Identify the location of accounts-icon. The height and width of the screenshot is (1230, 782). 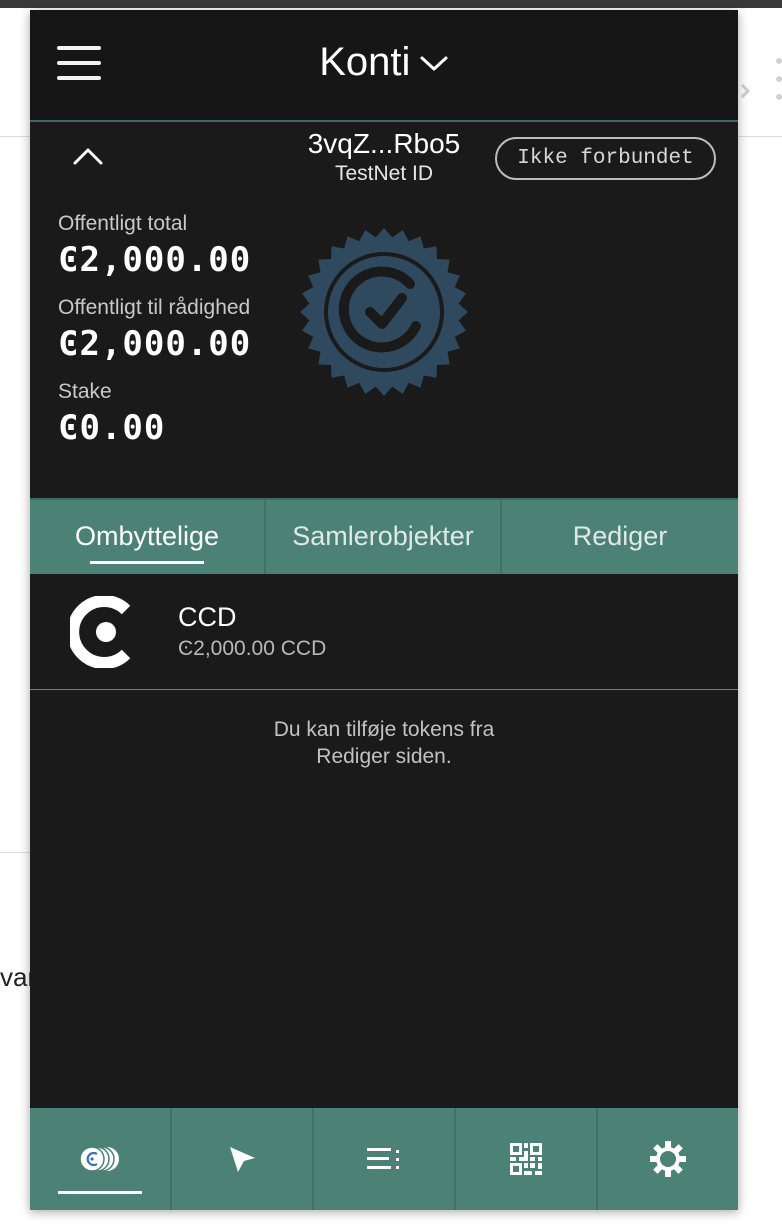
(99, 1159).